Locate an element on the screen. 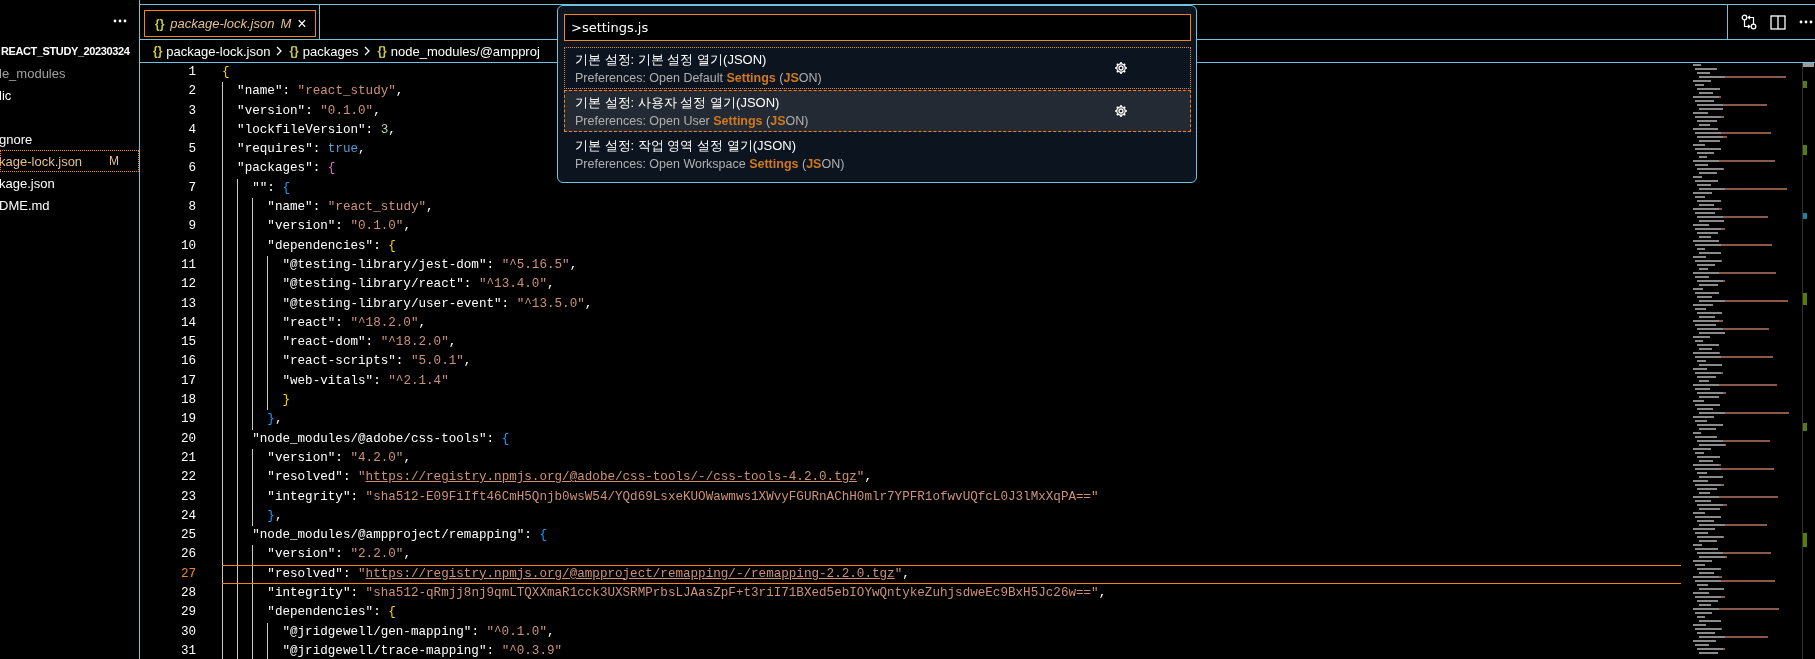 The width and height of the screenshot is (1815, 659). command-detail: Preferences: Open User Settings (JSON) is located at coordinates (692, 121).